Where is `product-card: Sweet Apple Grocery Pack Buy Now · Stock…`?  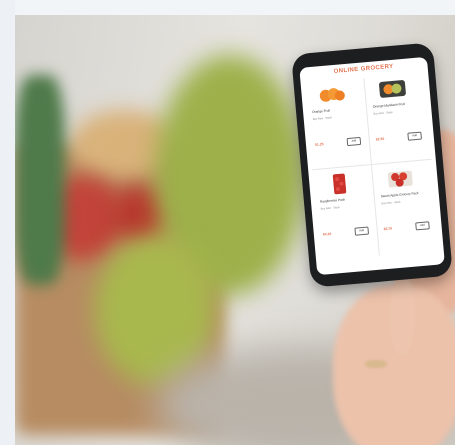
product-card: Sweet Apple Grocery Pack Buy Now · Stock… is located at coordinates (404, 208).